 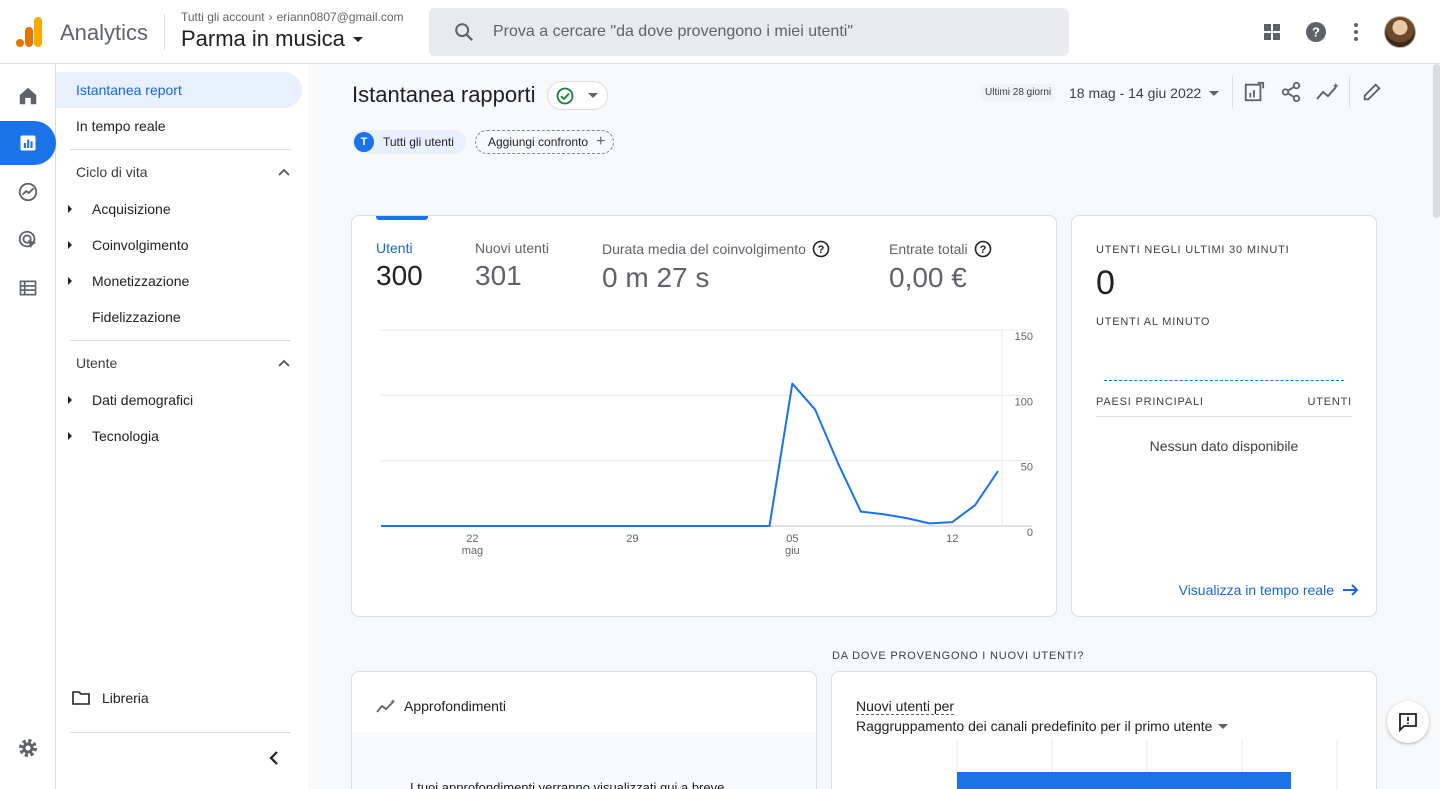 What do you see at coordinates (131, 209) in the screenshot?
I see `nav-item-label: Acquisizione` at bounding box center [131, 209].